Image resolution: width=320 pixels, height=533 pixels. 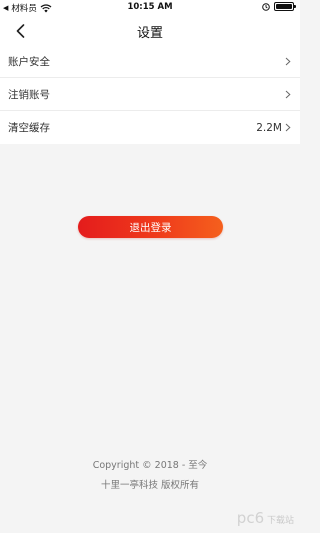 I want to click on cache-size-value: 2.2M, so click(x=269, y=127).